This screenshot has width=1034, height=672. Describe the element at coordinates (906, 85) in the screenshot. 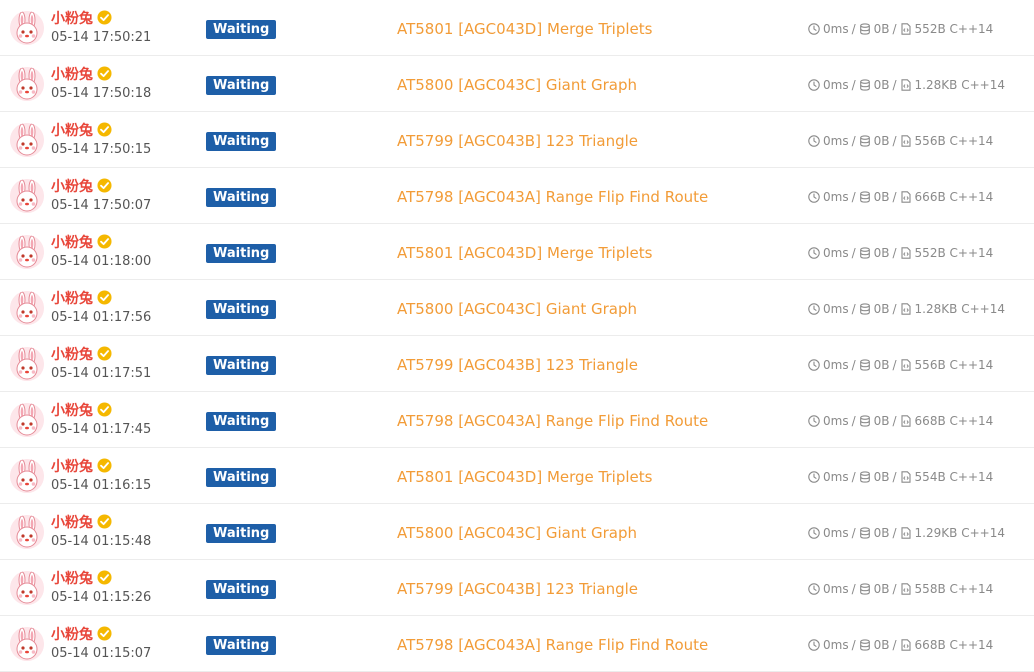

I see `submission-meta: 0ms/0B/1.28KB C++14` at that location.